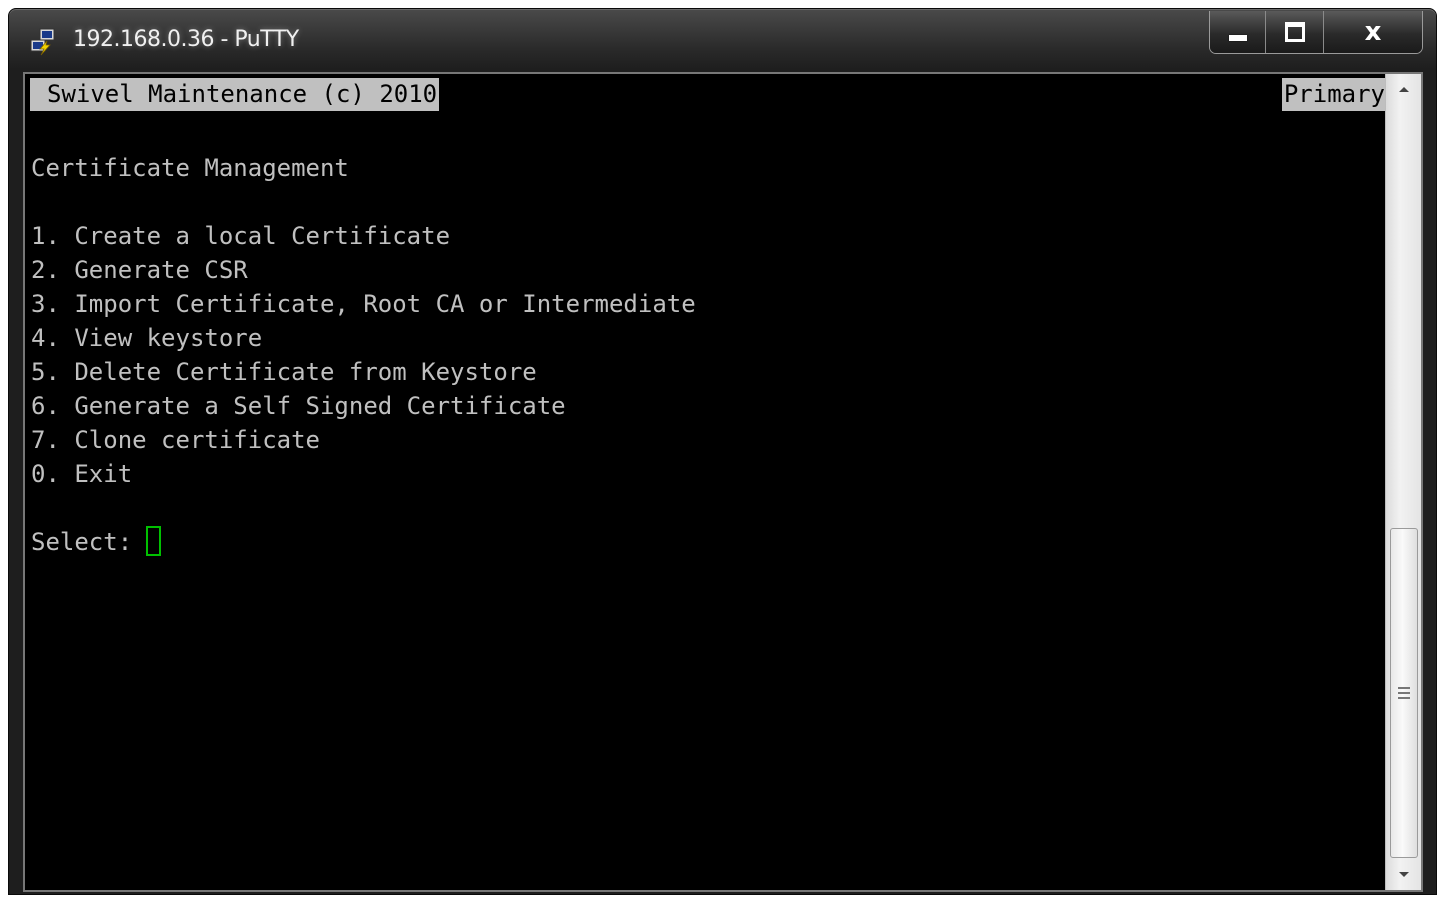  Describe the element at coordinates (43, 42) in the screenshot. I see `putty-icon` at that location.